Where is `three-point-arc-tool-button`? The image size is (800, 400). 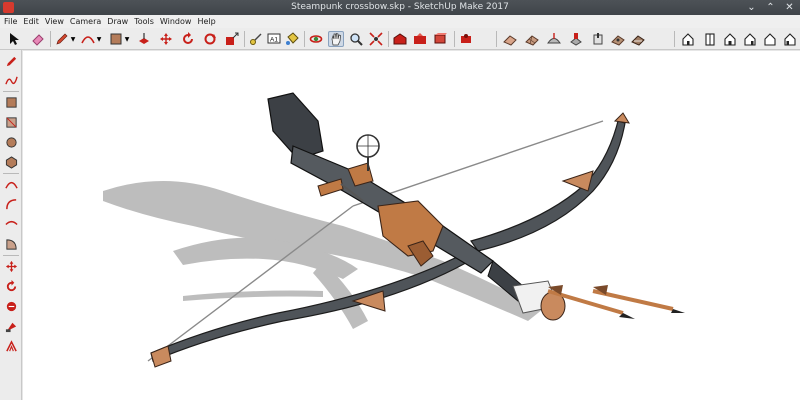
three-point-arc-tool-button is located at coordinates (11, 224).